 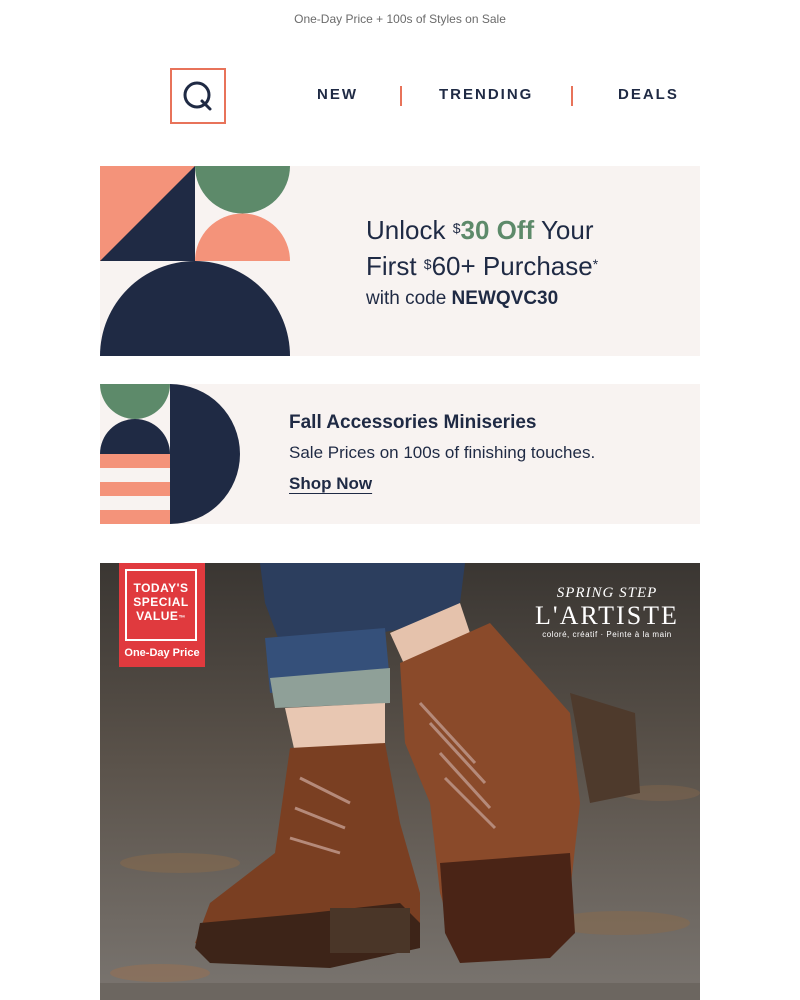 I want to click on promo-line-1: Unlock $30 Off Your, so click(x=480, y=230).